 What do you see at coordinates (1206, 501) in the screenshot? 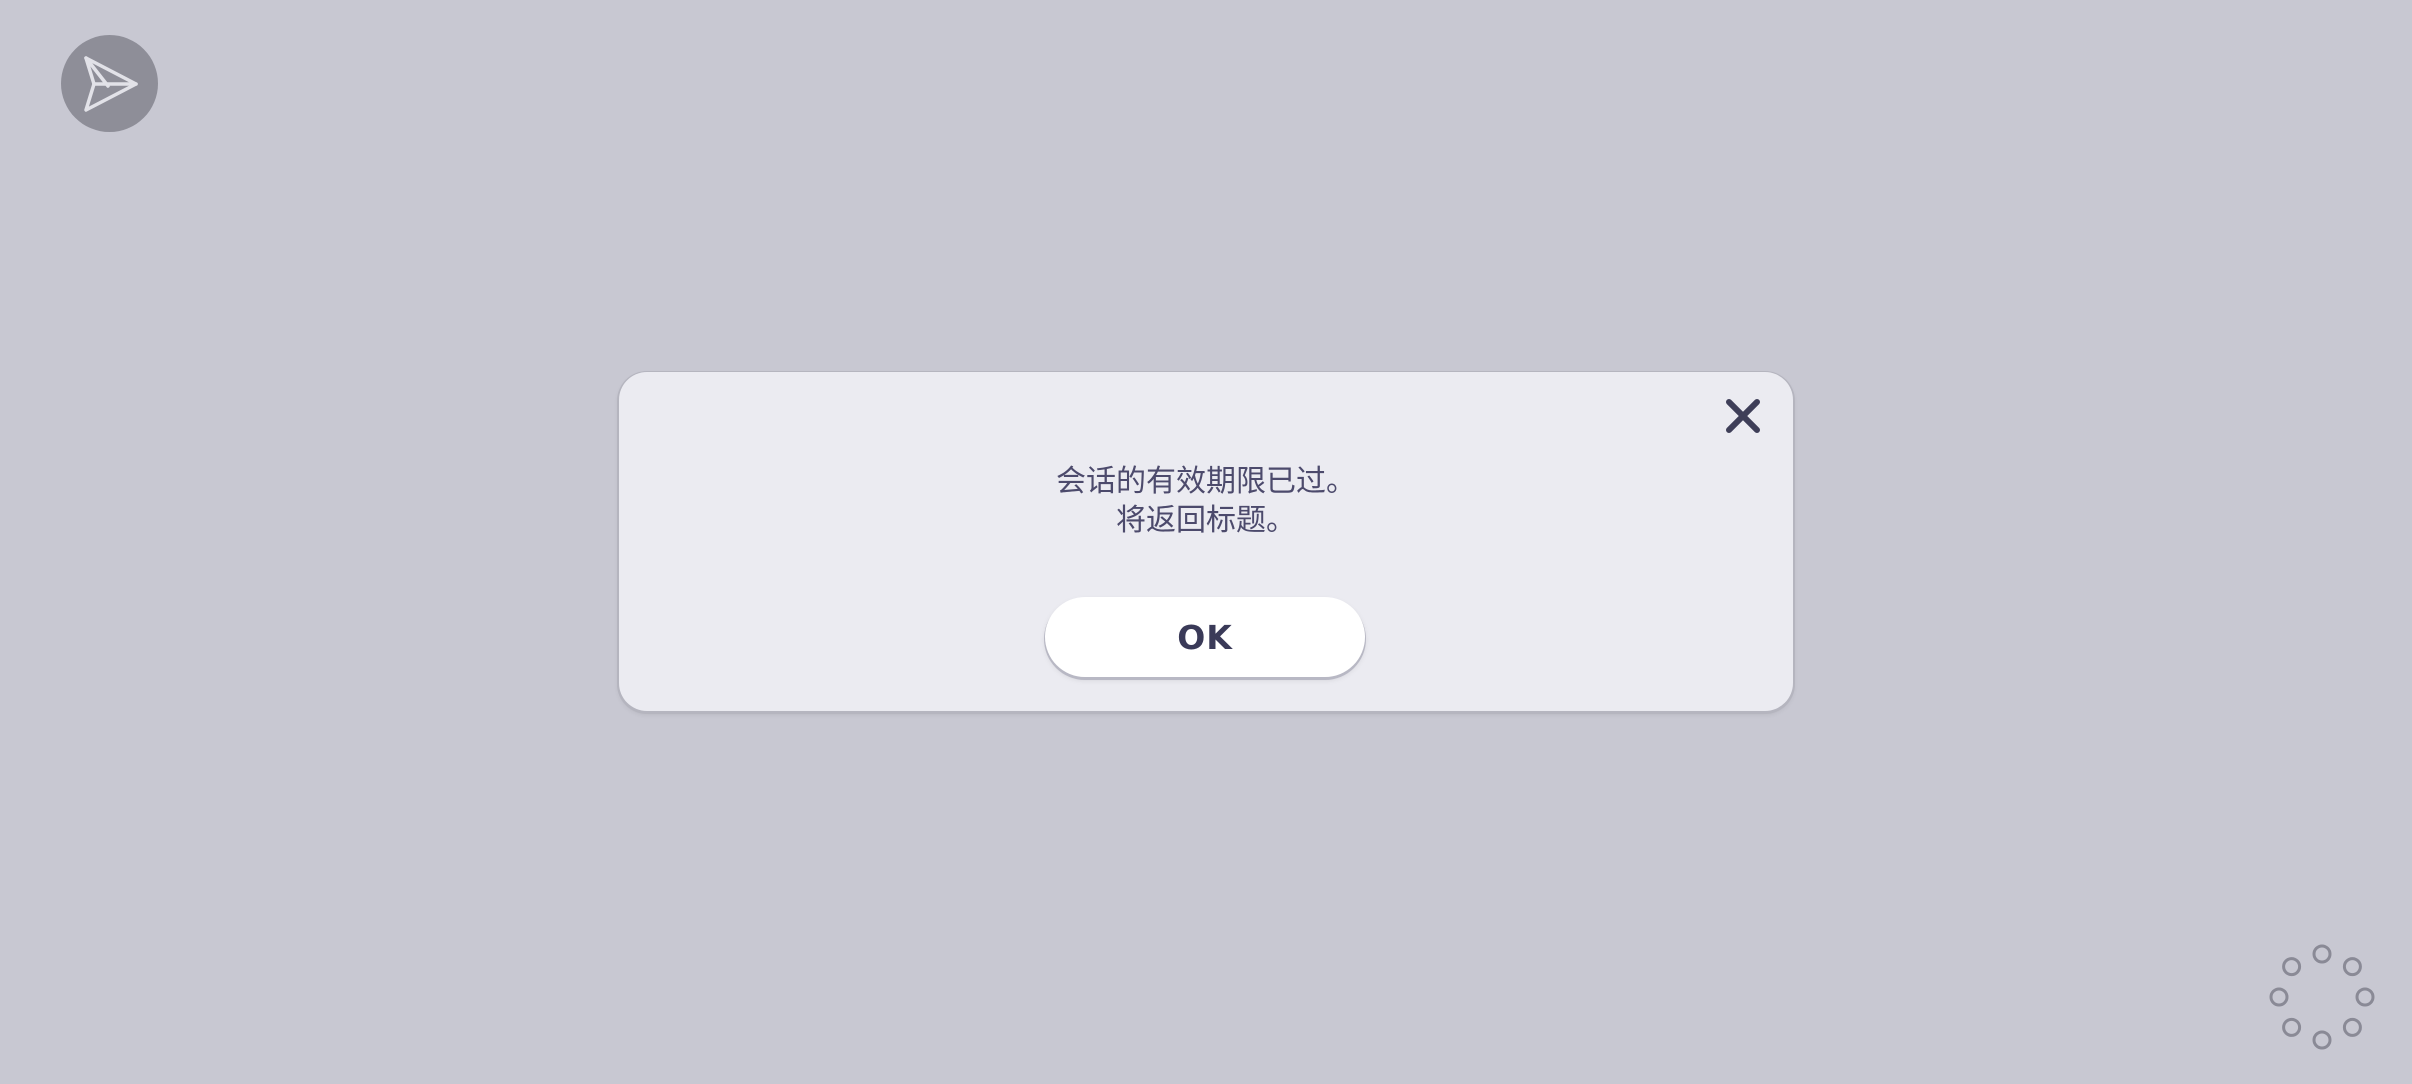
I see `dialog-message: 会话的有效期限已过。 将返回标题。` at bounding box center [1206, 501].